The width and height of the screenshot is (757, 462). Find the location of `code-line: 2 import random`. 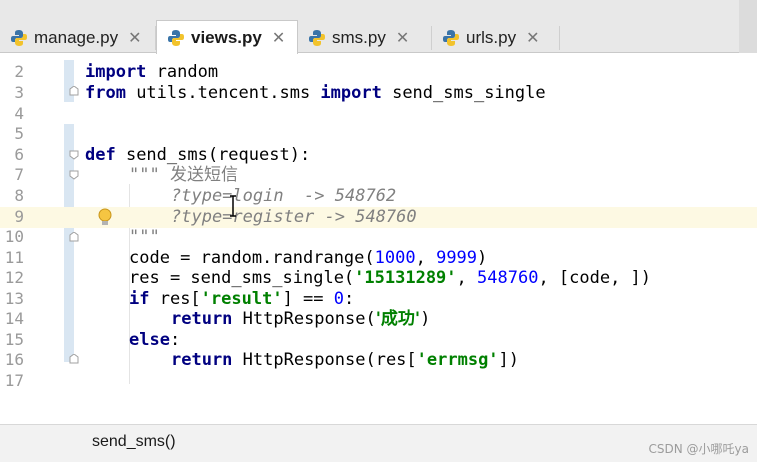

code-line: 2 import random is located at coordinates (378, 72).